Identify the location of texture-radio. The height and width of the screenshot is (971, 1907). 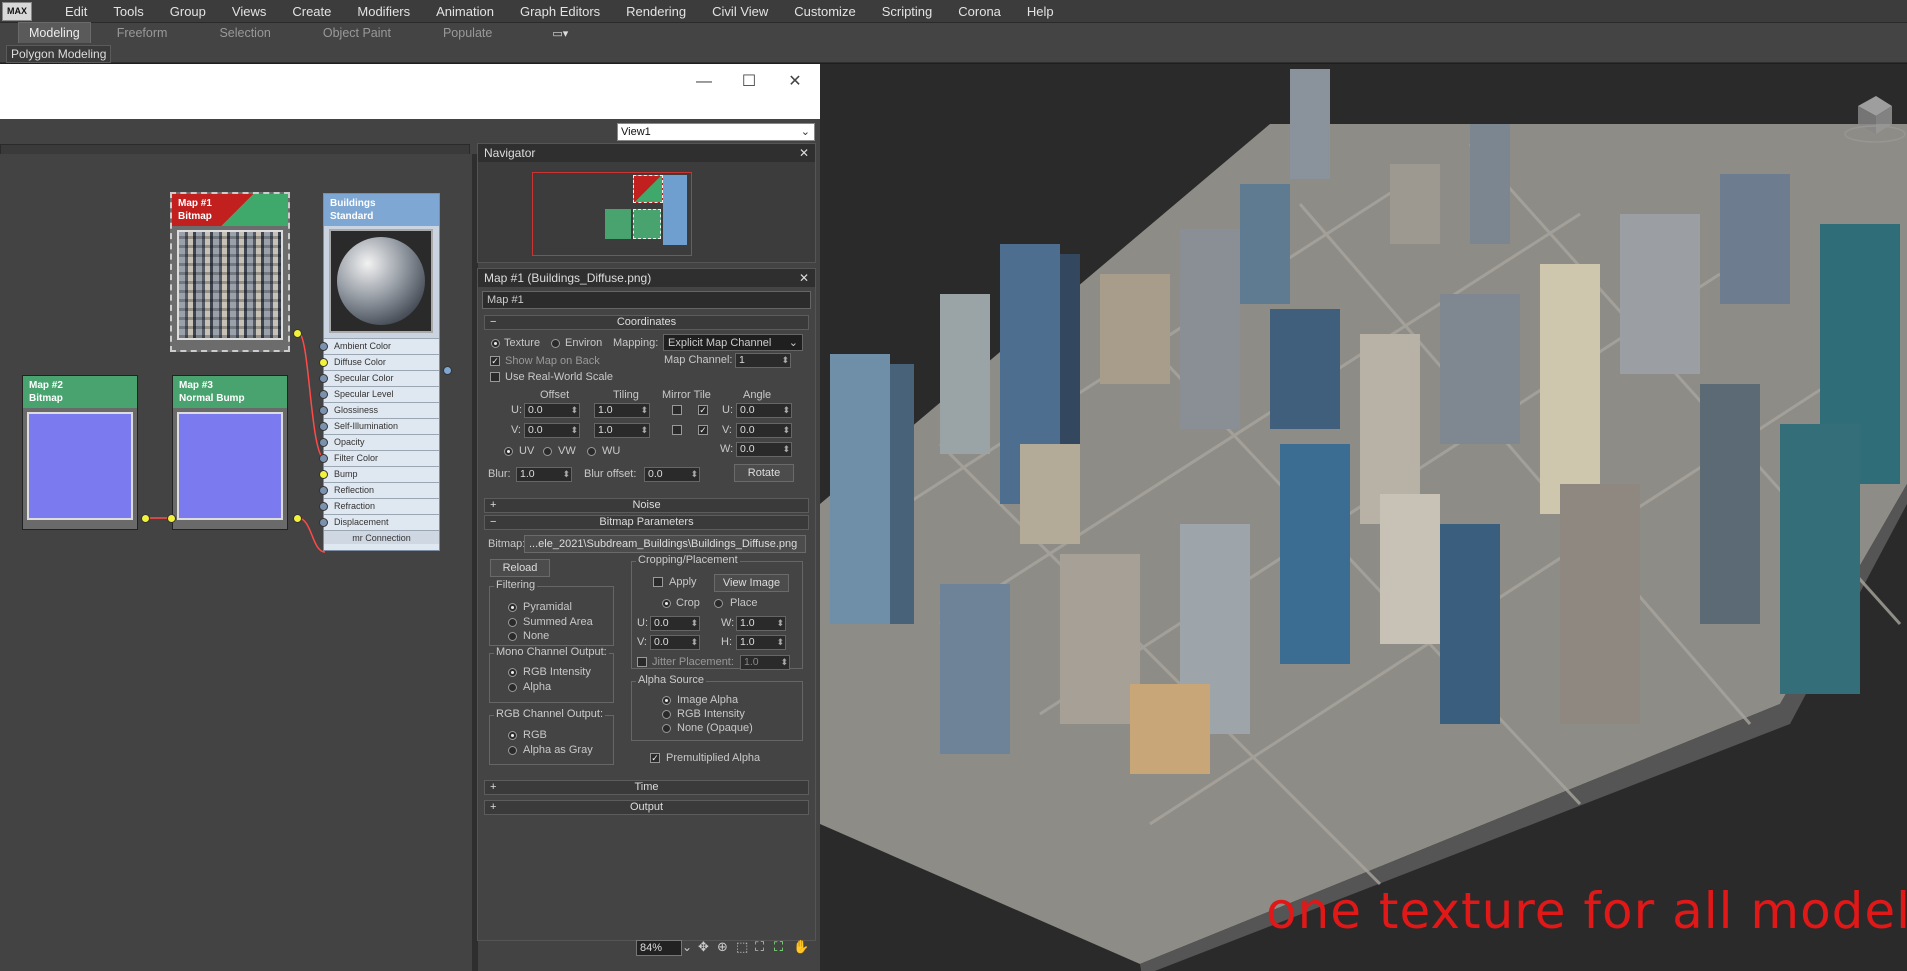
(495, 343).